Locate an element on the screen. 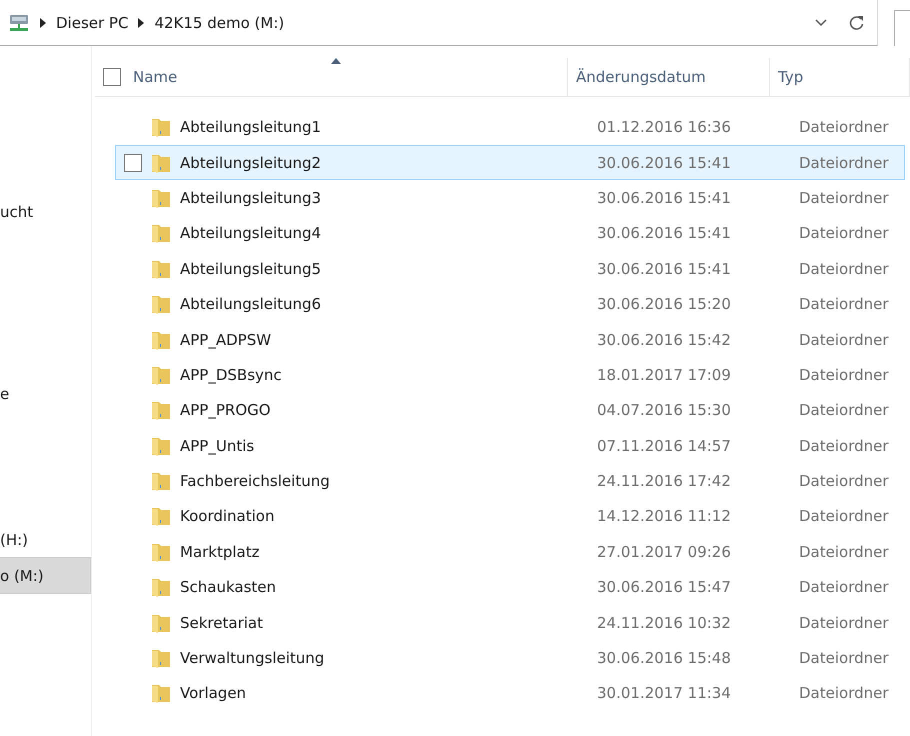 Image resolution: width=910 pixels, height=736 pixels. modified-date: 04.07.2016 15:30 is located at coordinates (664, 410).